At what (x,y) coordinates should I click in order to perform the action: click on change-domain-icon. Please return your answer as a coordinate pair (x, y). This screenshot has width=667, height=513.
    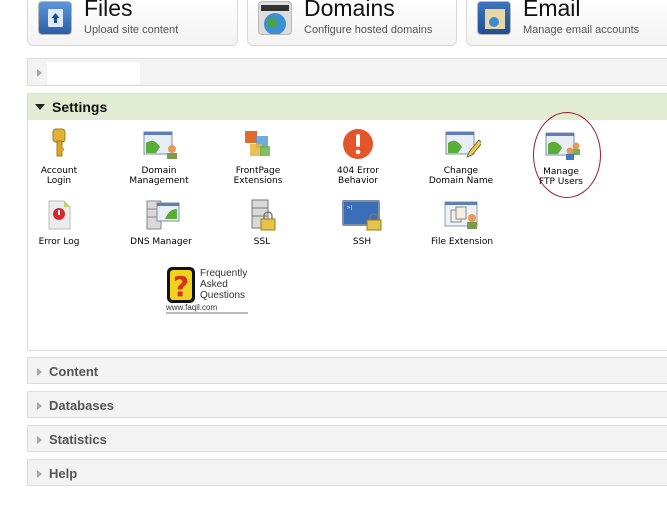
    Looking at the image, I should click on (464, 144).